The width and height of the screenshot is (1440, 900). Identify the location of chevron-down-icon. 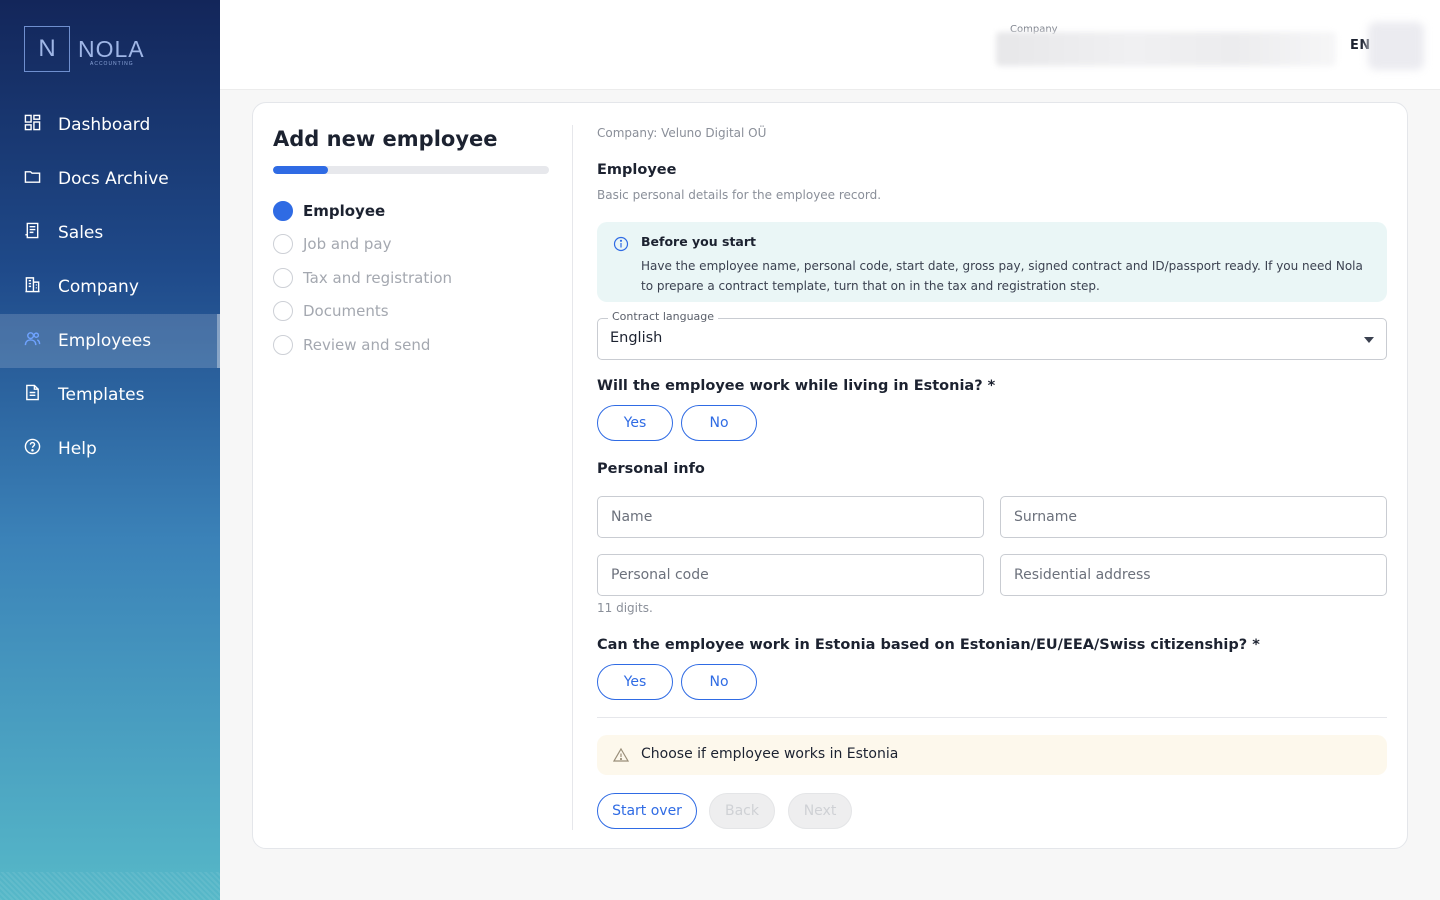
(1369, 340).